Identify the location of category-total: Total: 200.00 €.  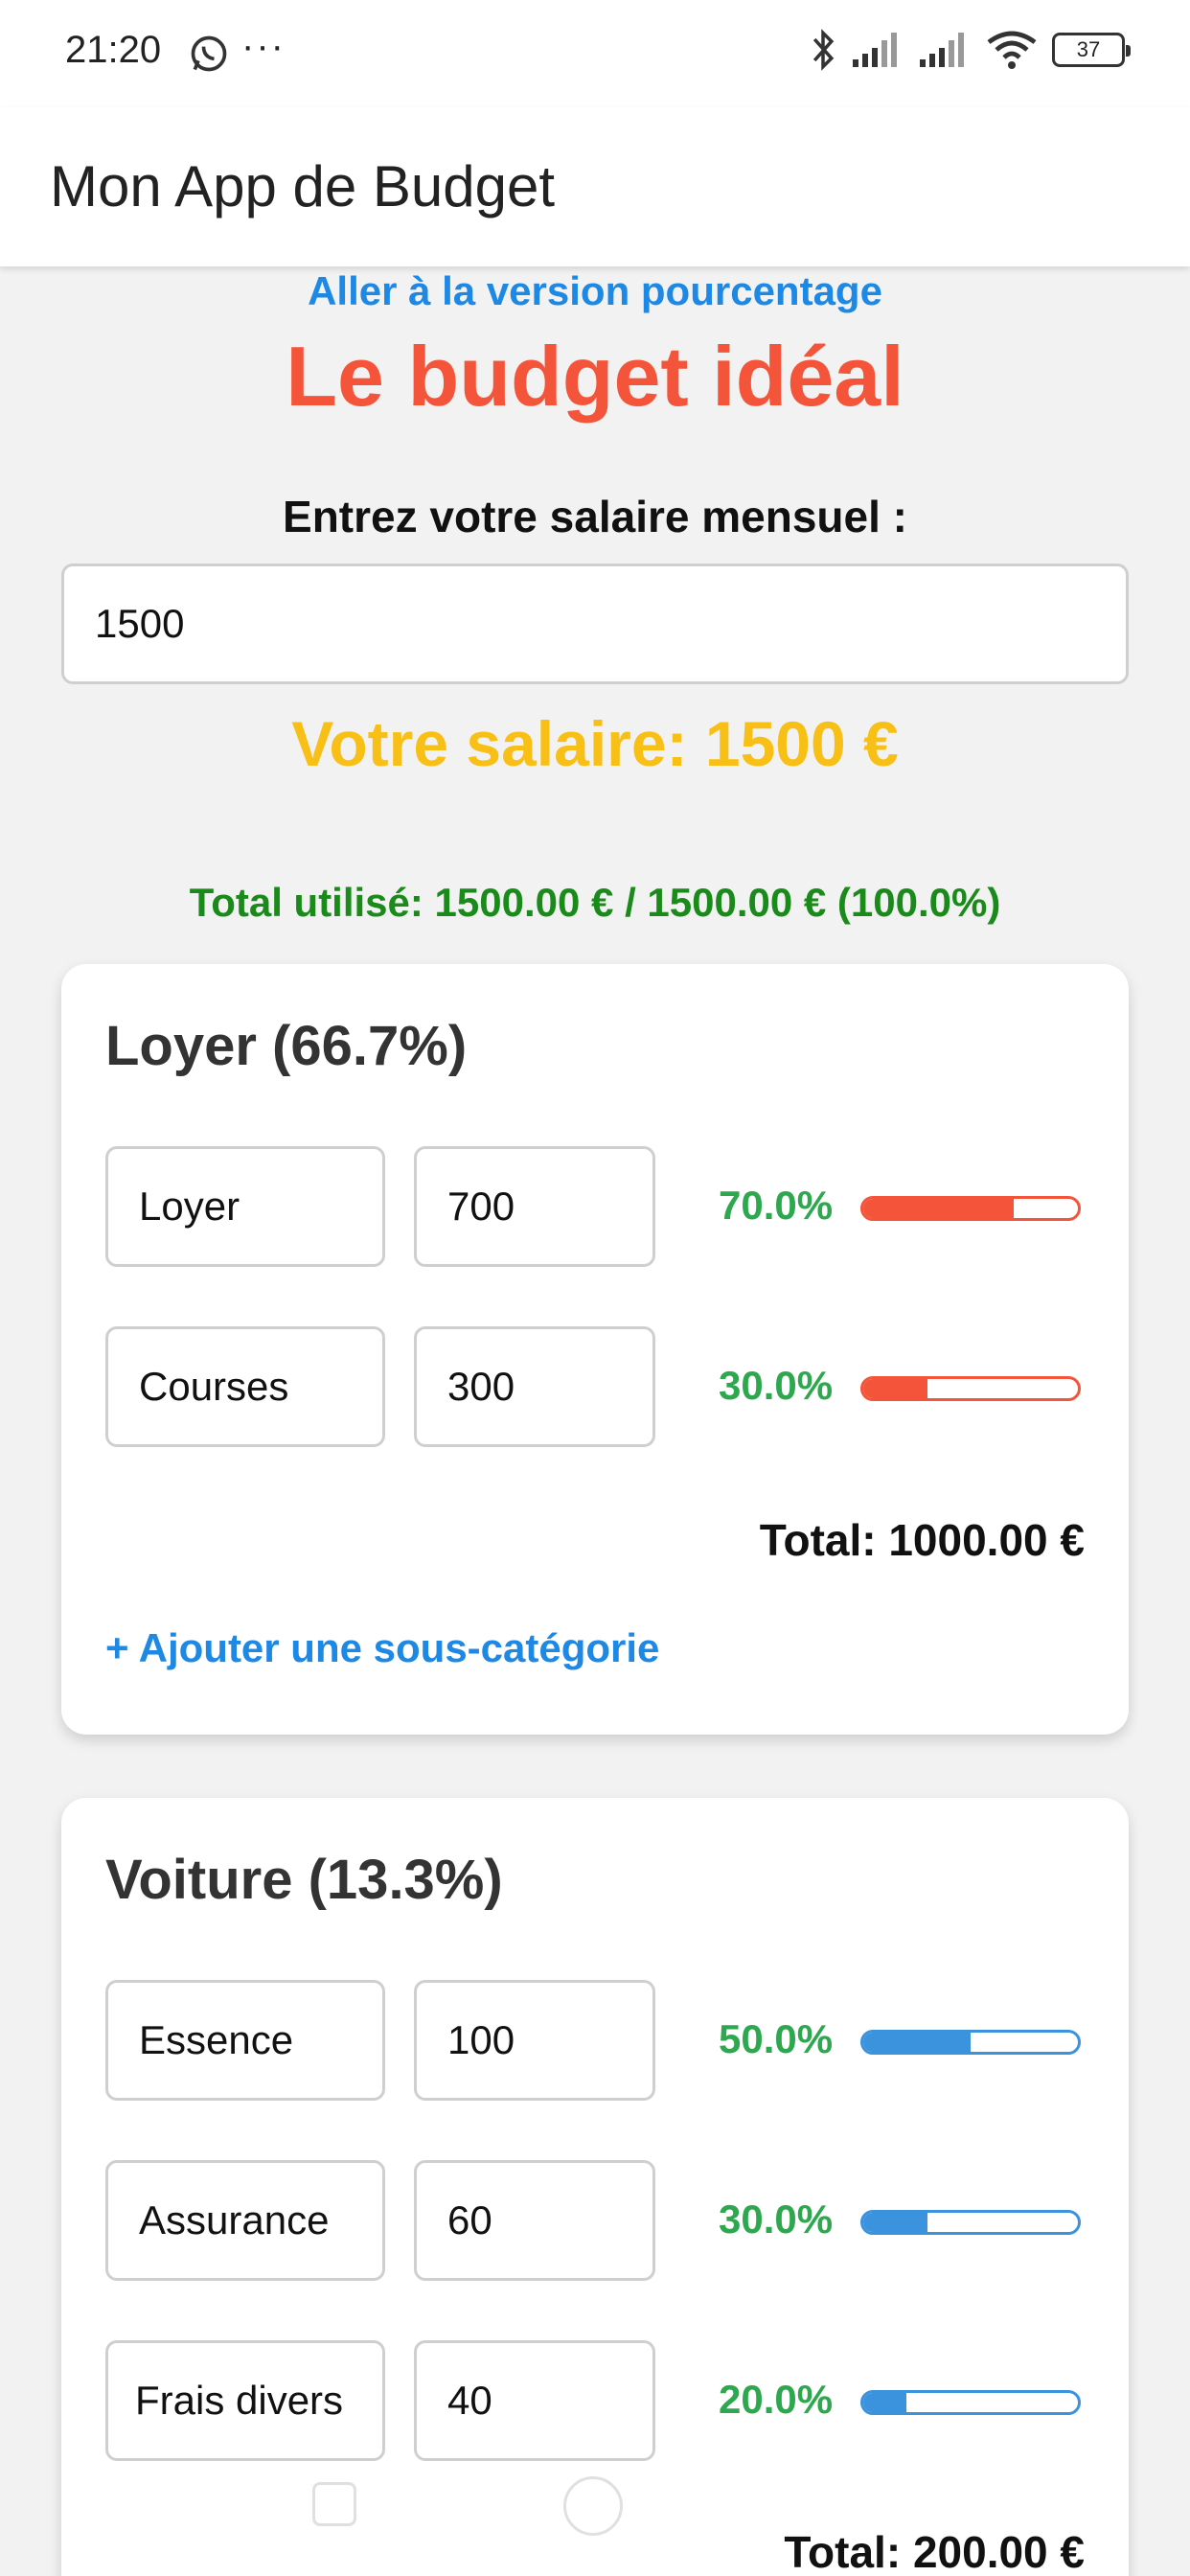
(935, 2551).